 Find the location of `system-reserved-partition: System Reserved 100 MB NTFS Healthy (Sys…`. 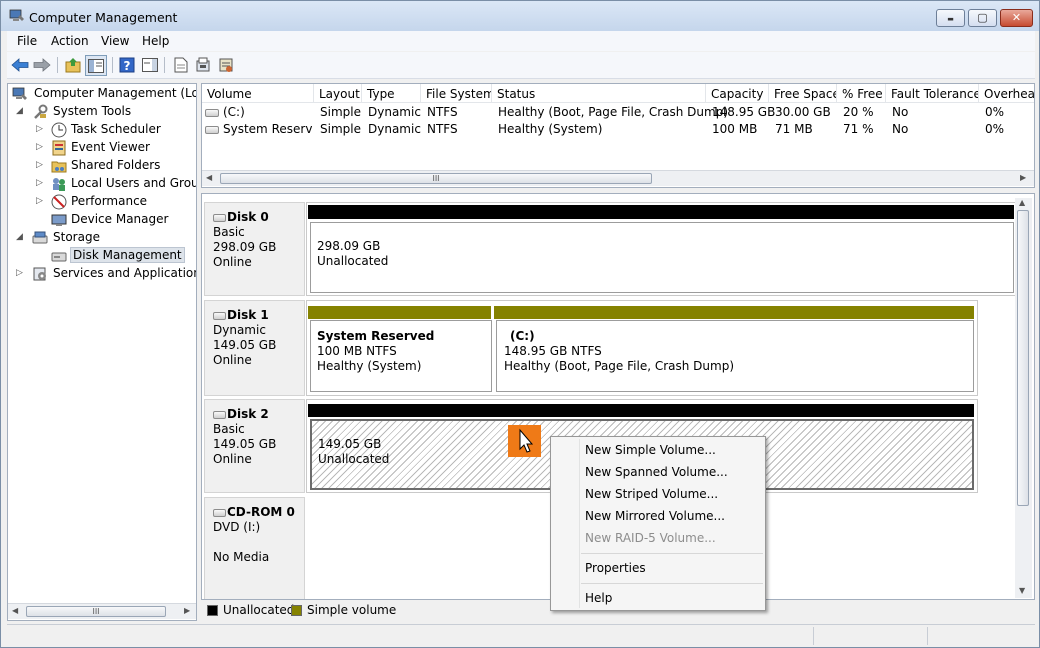

system-reserved-partition: System Reserved 100 MB NTFS Healthy (Sys… is located at coordinates (401, 356).